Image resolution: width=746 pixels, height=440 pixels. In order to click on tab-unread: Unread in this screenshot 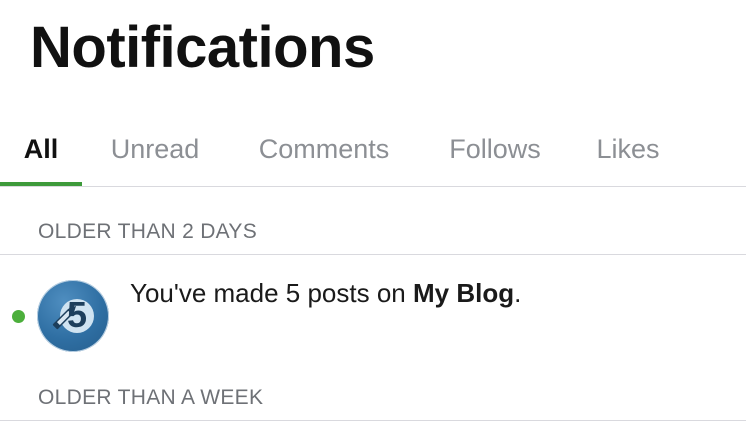, I will do `click(155, 149)`.